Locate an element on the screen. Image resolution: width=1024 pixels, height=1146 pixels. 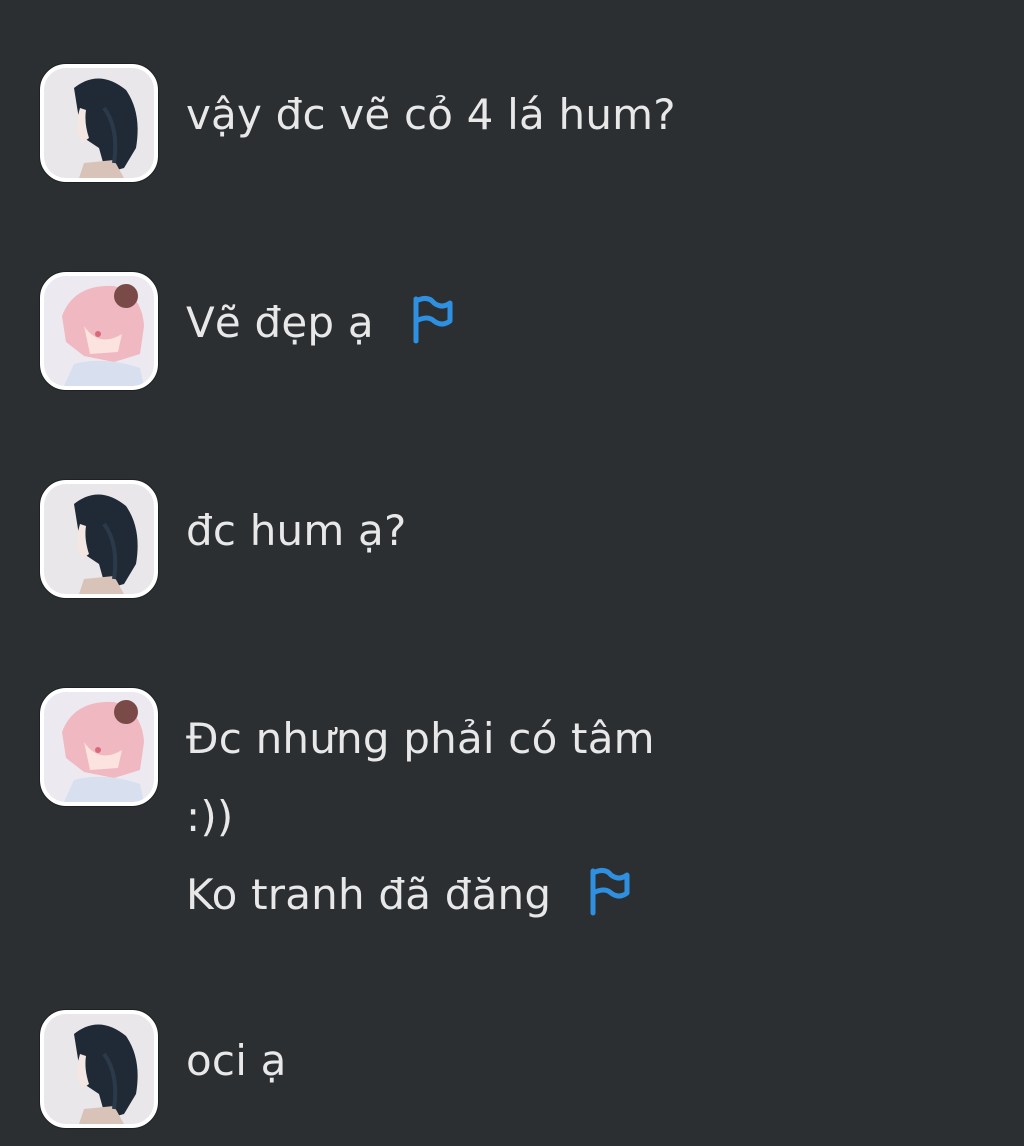
message-text: Ko tranh đã đăng is located at coordinates (420, 895).